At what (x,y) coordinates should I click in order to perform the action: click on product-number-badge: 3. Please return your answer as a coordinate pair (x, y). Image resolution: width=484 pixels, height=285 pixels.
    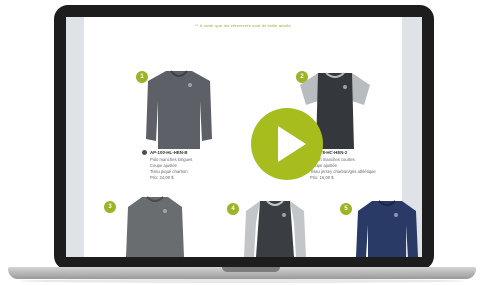
    Looking at the image, I should click on (110, 207).